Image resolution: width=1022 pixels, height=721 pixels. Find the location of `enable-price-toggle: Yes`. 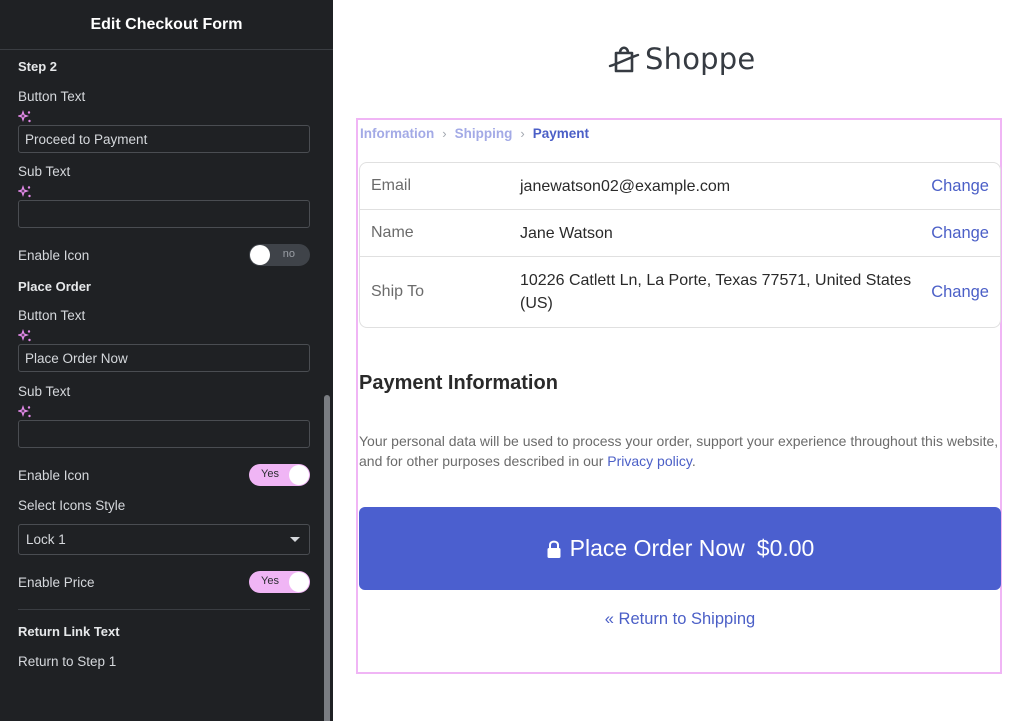

enable-price-toggle: Yes is located at coordinates (279, 582).